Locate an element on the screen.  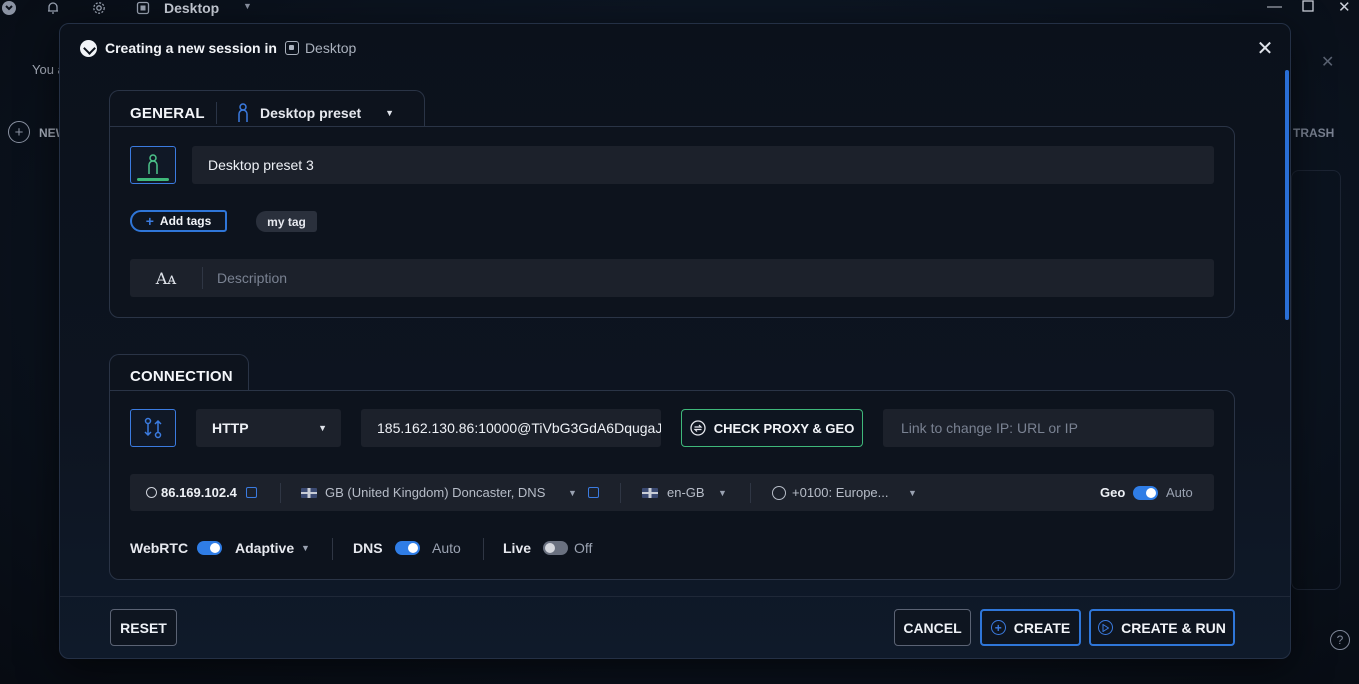
app-titlebar: Desktop ▼ — ✕ is located at coordinates (679, 9).